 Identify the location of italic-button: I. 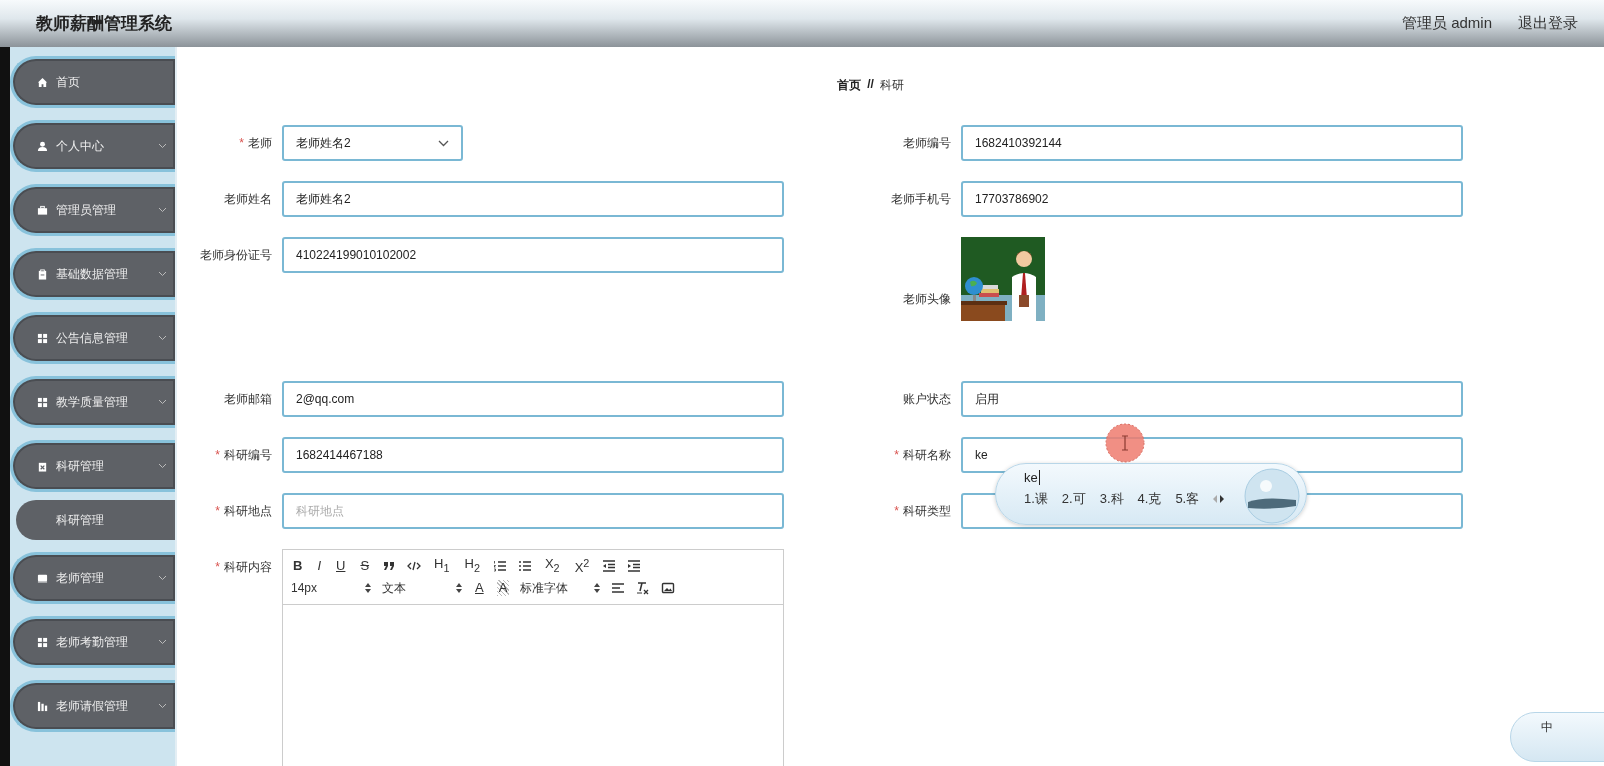
(319, 566).